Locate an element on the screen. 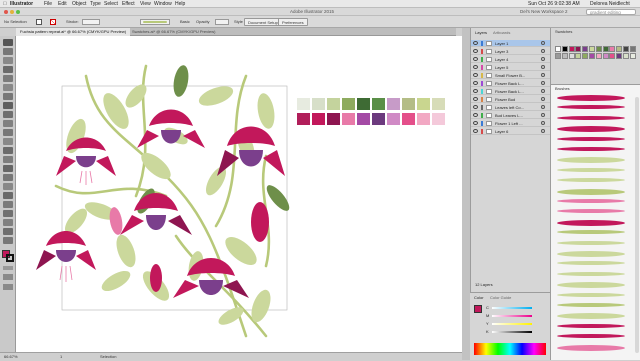 This screenshot has height=361, width=640. document-setup-button: Document Setup is located at coordinates (263, 22).